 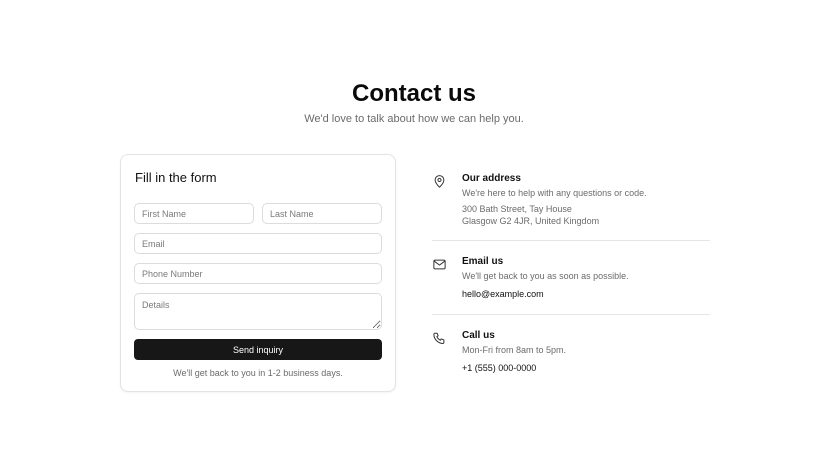 I want to click on email-link: hello@example.com, so click(x=503, y=294).